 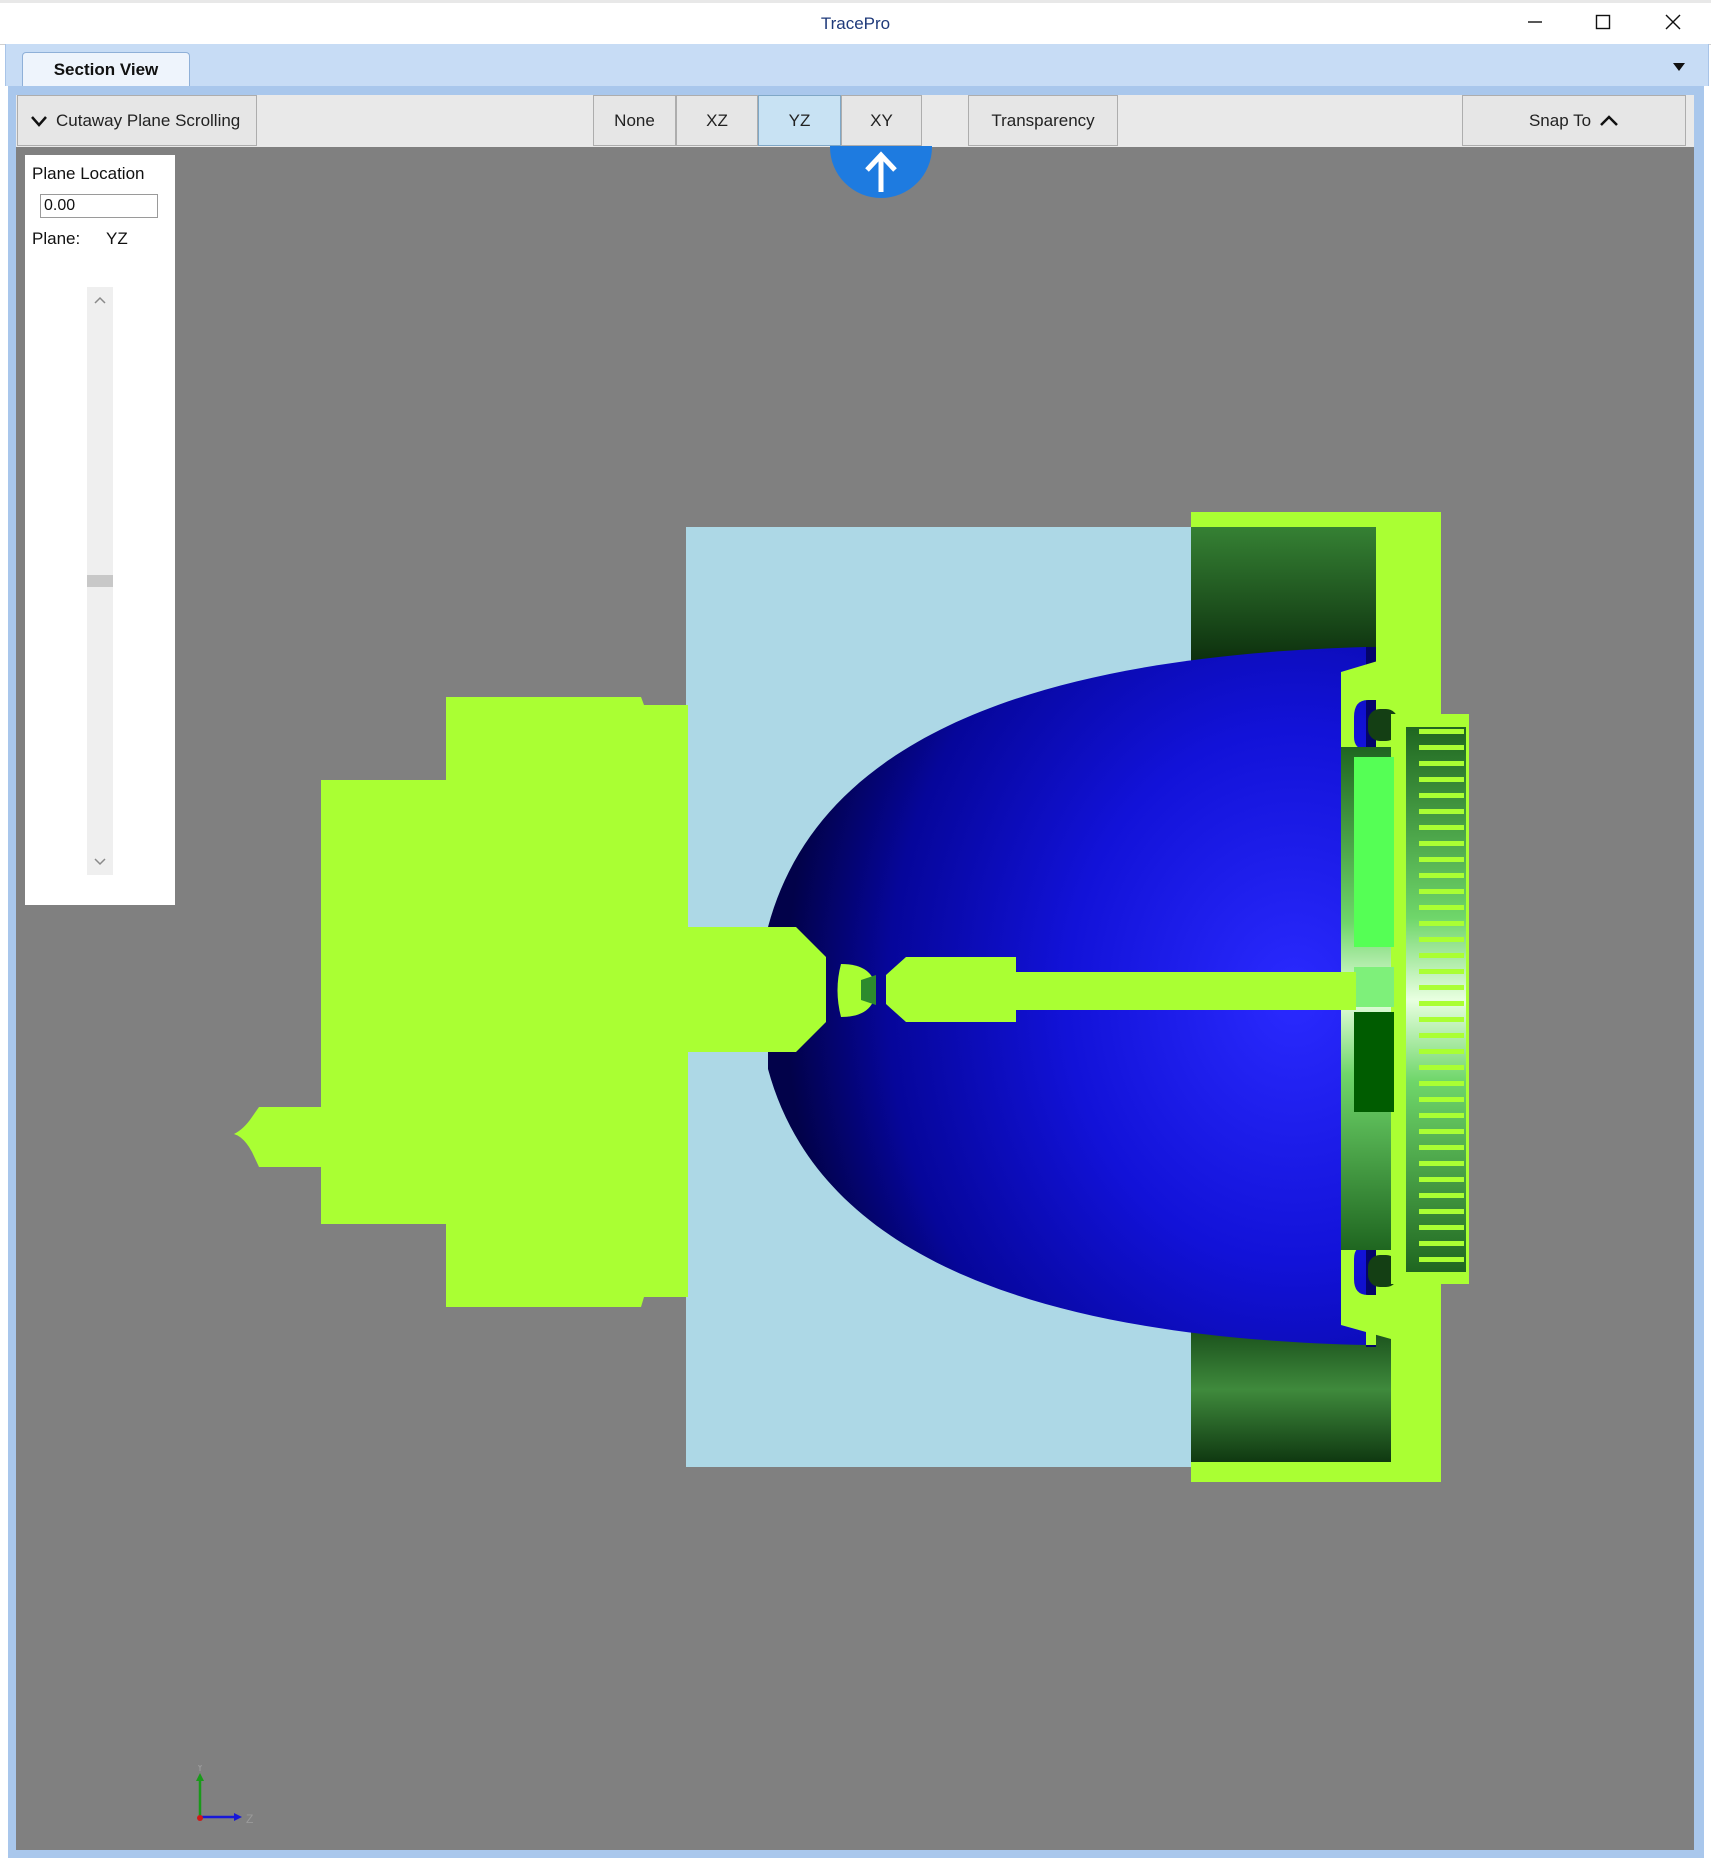 I want to click on minimize-icon, so click(x=1535, y=22).